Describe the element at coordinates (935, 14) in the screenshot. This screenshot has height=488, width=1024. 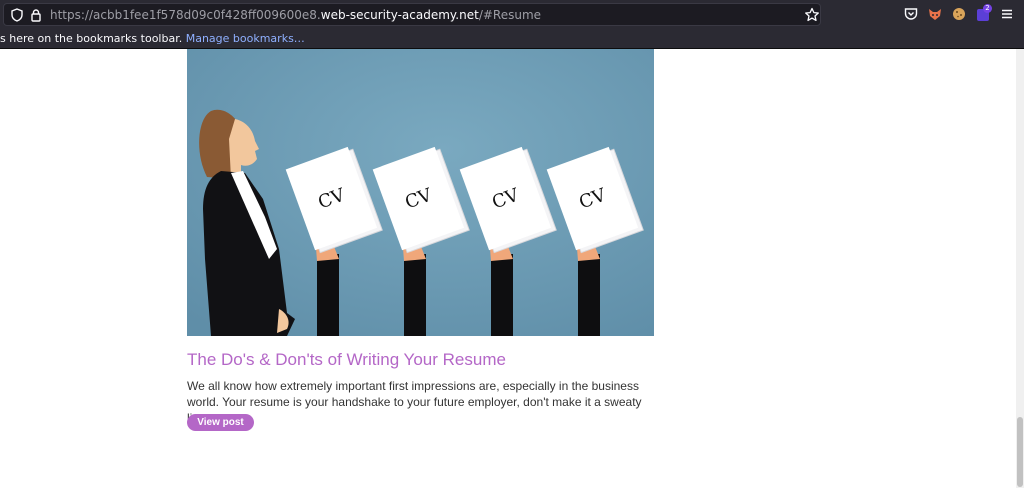
I see `fox-extension-icon` at that location.